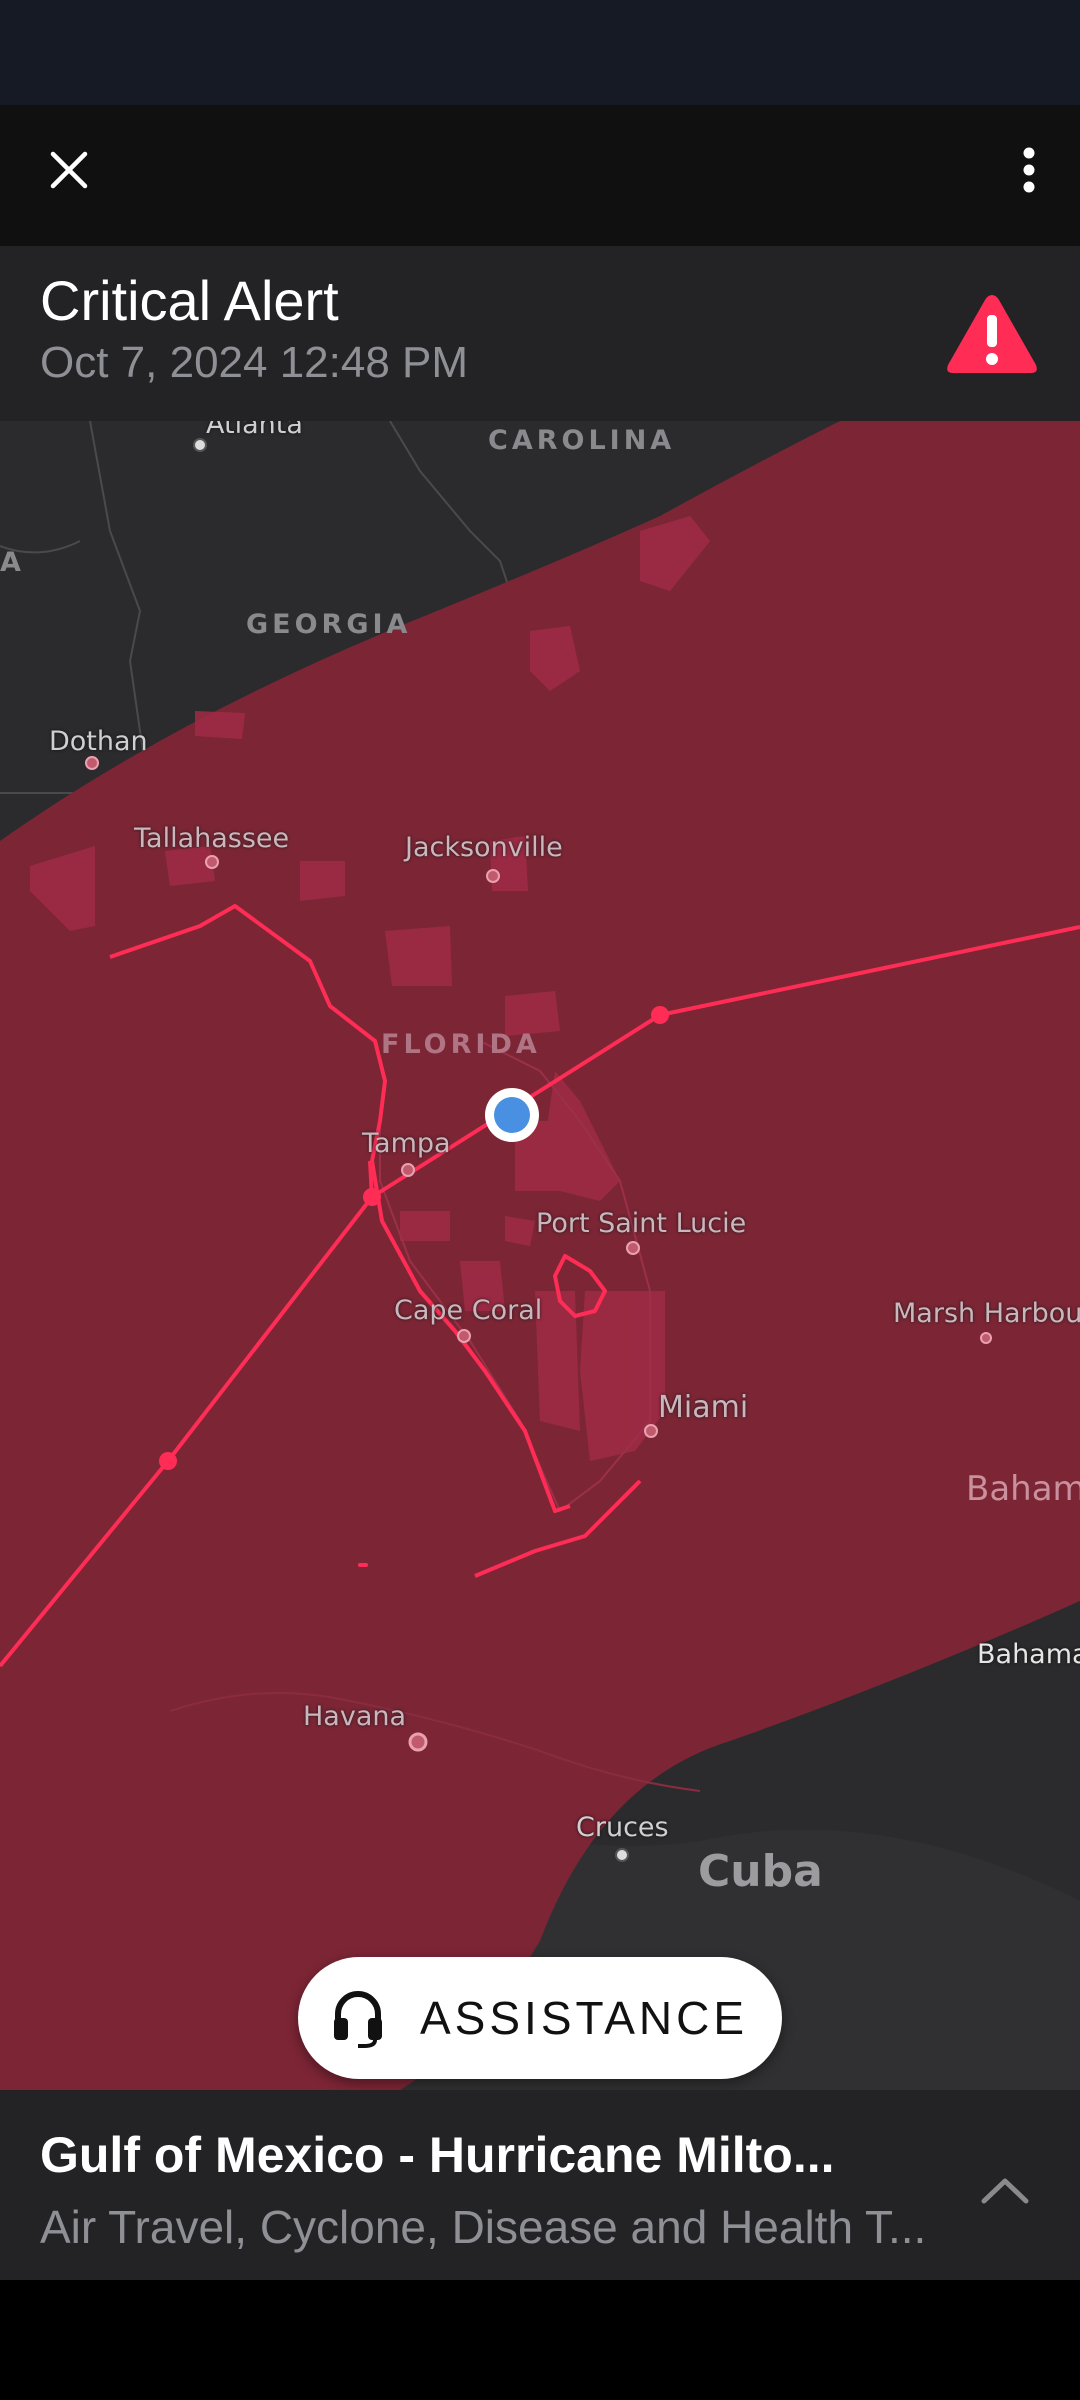 Image resolution: width=1080 pixels, height=2400 pixels. What do you see at coordinates (212, 838) in the screenshot?
I see `map-label-tallahassee: Tallahassee` at bounding box center [212, 838].